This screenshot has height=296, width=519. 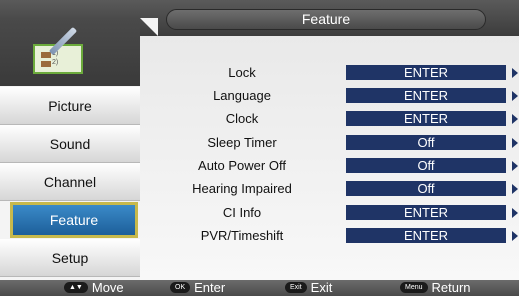 I want to click on sidebar-item-feature: Feature, so click(x=74, y=220).